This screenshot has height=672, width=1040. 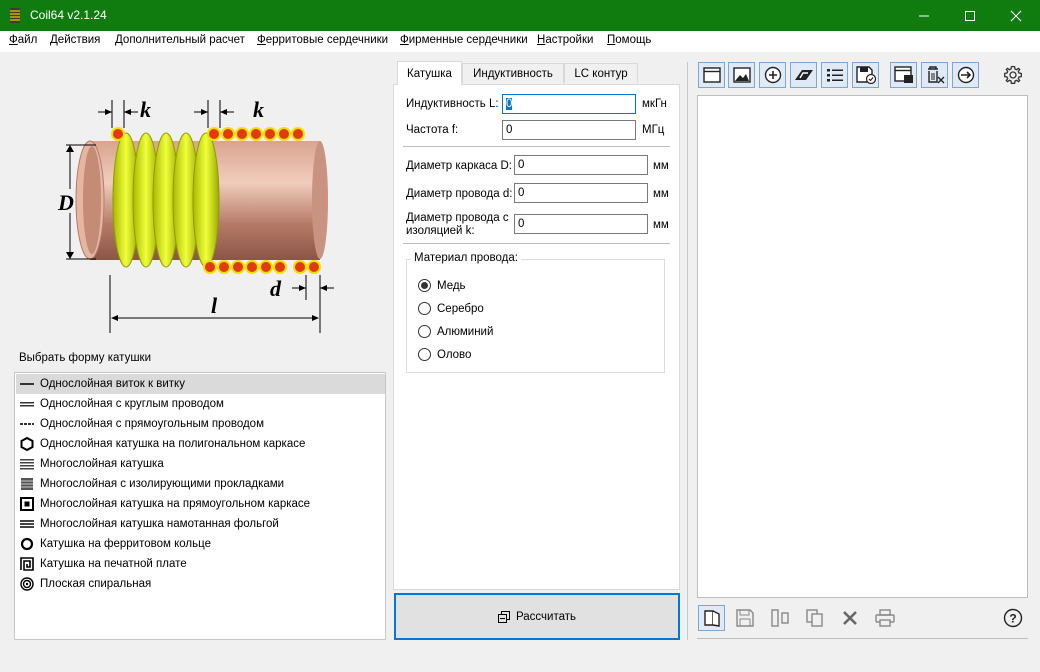 What do you see at coordinates (200, 424) in the screenshot?
I see `list-item: Однослойная с прямоугольным проводом` at bounding box center [200, 424].